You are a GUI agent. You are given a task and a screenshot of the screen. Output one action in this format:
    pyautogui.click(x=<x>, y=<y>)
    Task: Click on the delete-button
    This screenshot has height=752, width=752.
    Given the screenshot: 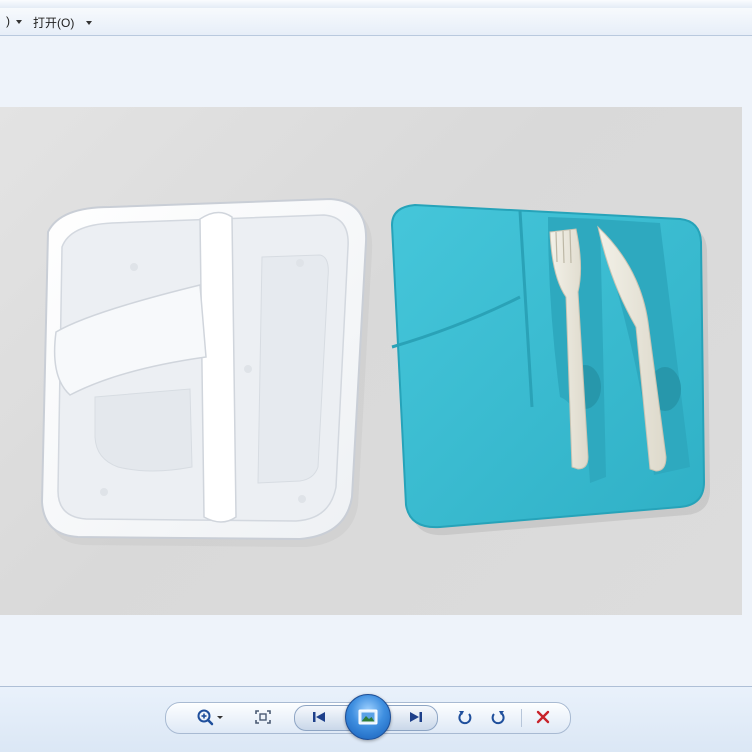 What is the action you would take?
    pyautogui.click(x=543, y=717)
    